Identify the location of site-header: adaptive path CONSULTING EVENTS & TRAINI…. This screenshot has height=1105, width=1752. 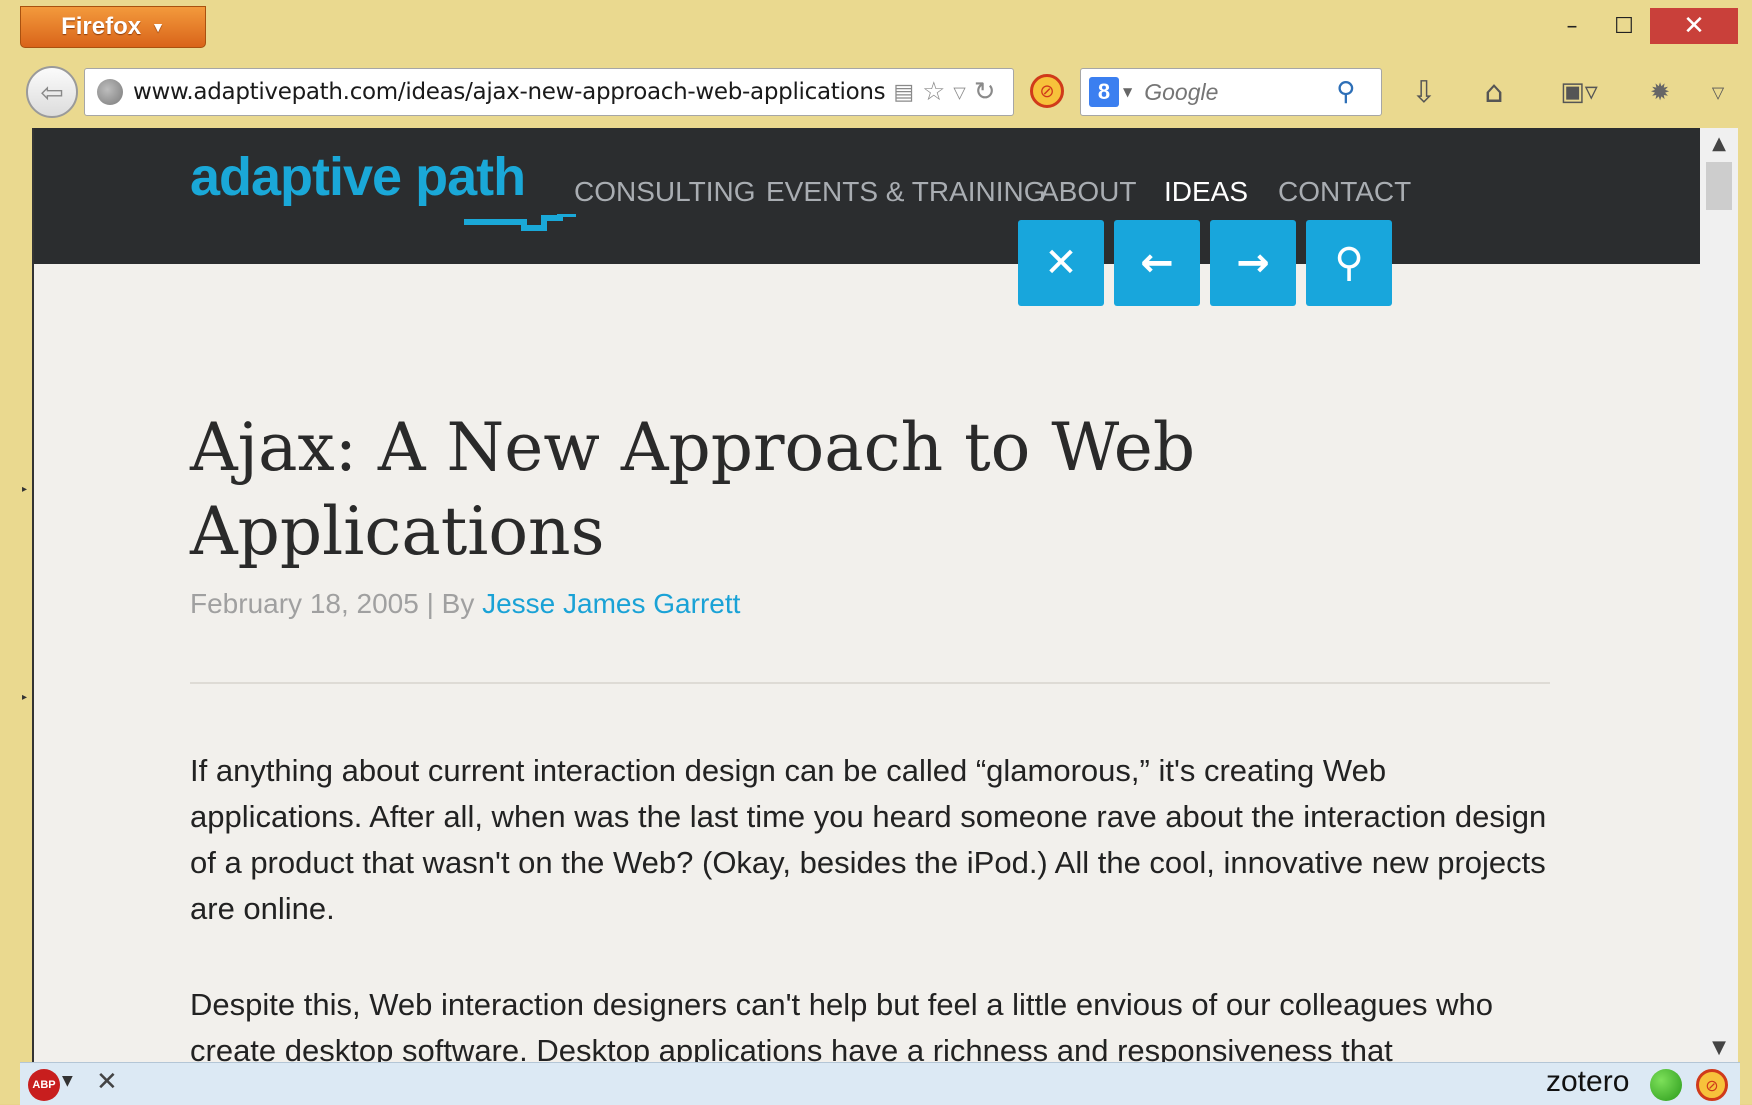
(867, 196).